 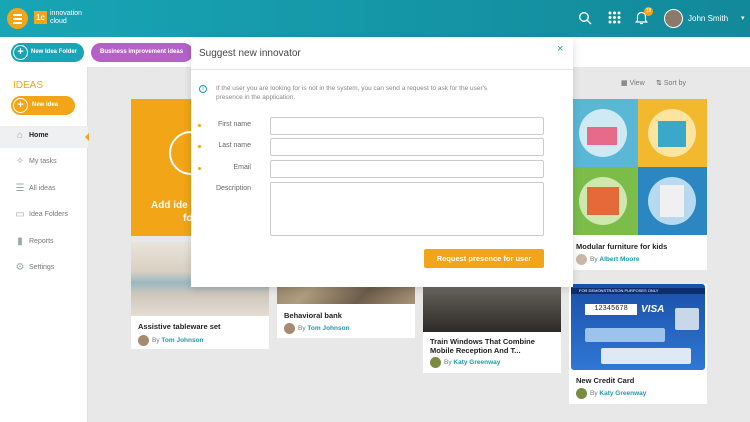 I want to click on info-icon: i, so click(x=203, y=89).